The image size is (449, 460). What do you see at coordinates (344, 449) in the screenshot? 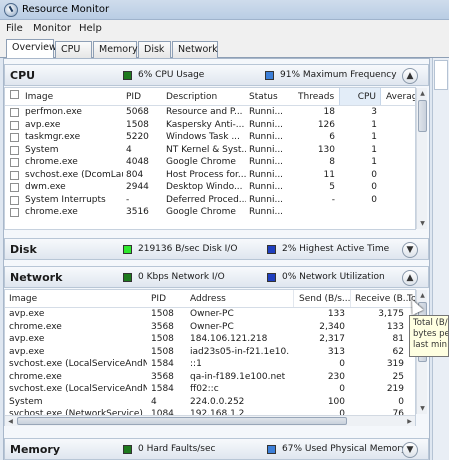
I see `used-memory-text: 67% Used Physical Memory` at bounding box center [344, 449].